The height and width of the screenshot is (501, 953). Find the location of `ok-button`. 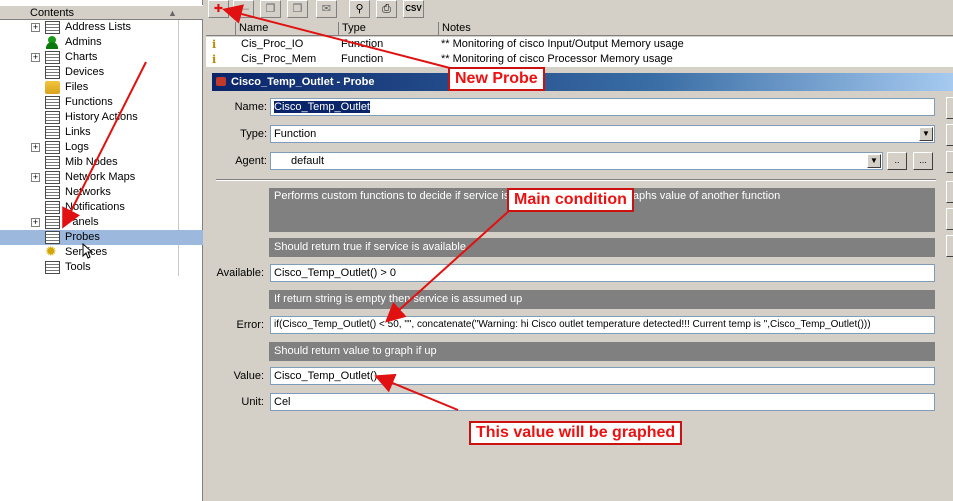

ok-button is located at coordinates (949, 108).